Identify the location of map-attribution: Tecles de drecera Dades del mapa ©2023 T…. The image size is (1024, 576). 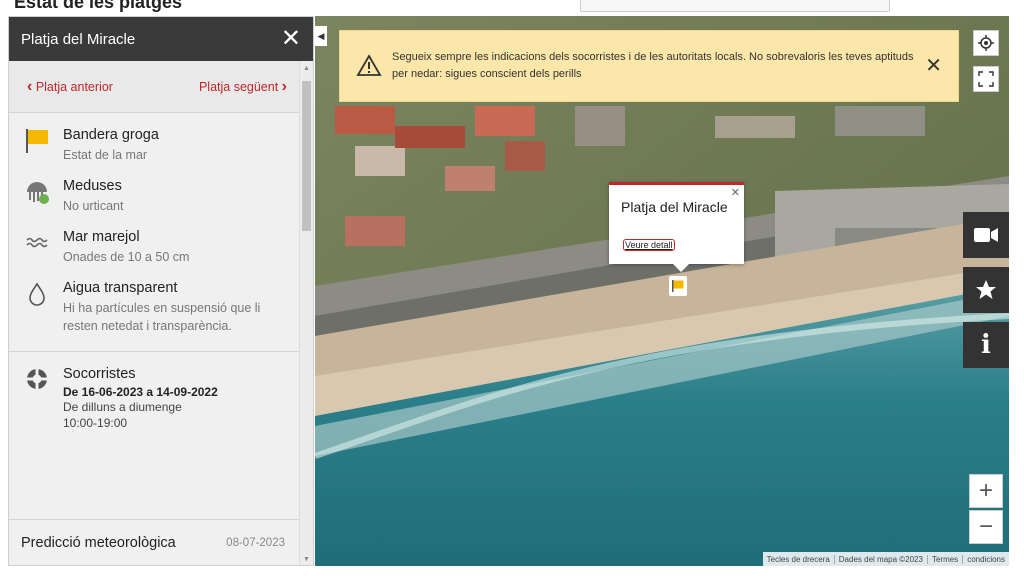
(885, 559).